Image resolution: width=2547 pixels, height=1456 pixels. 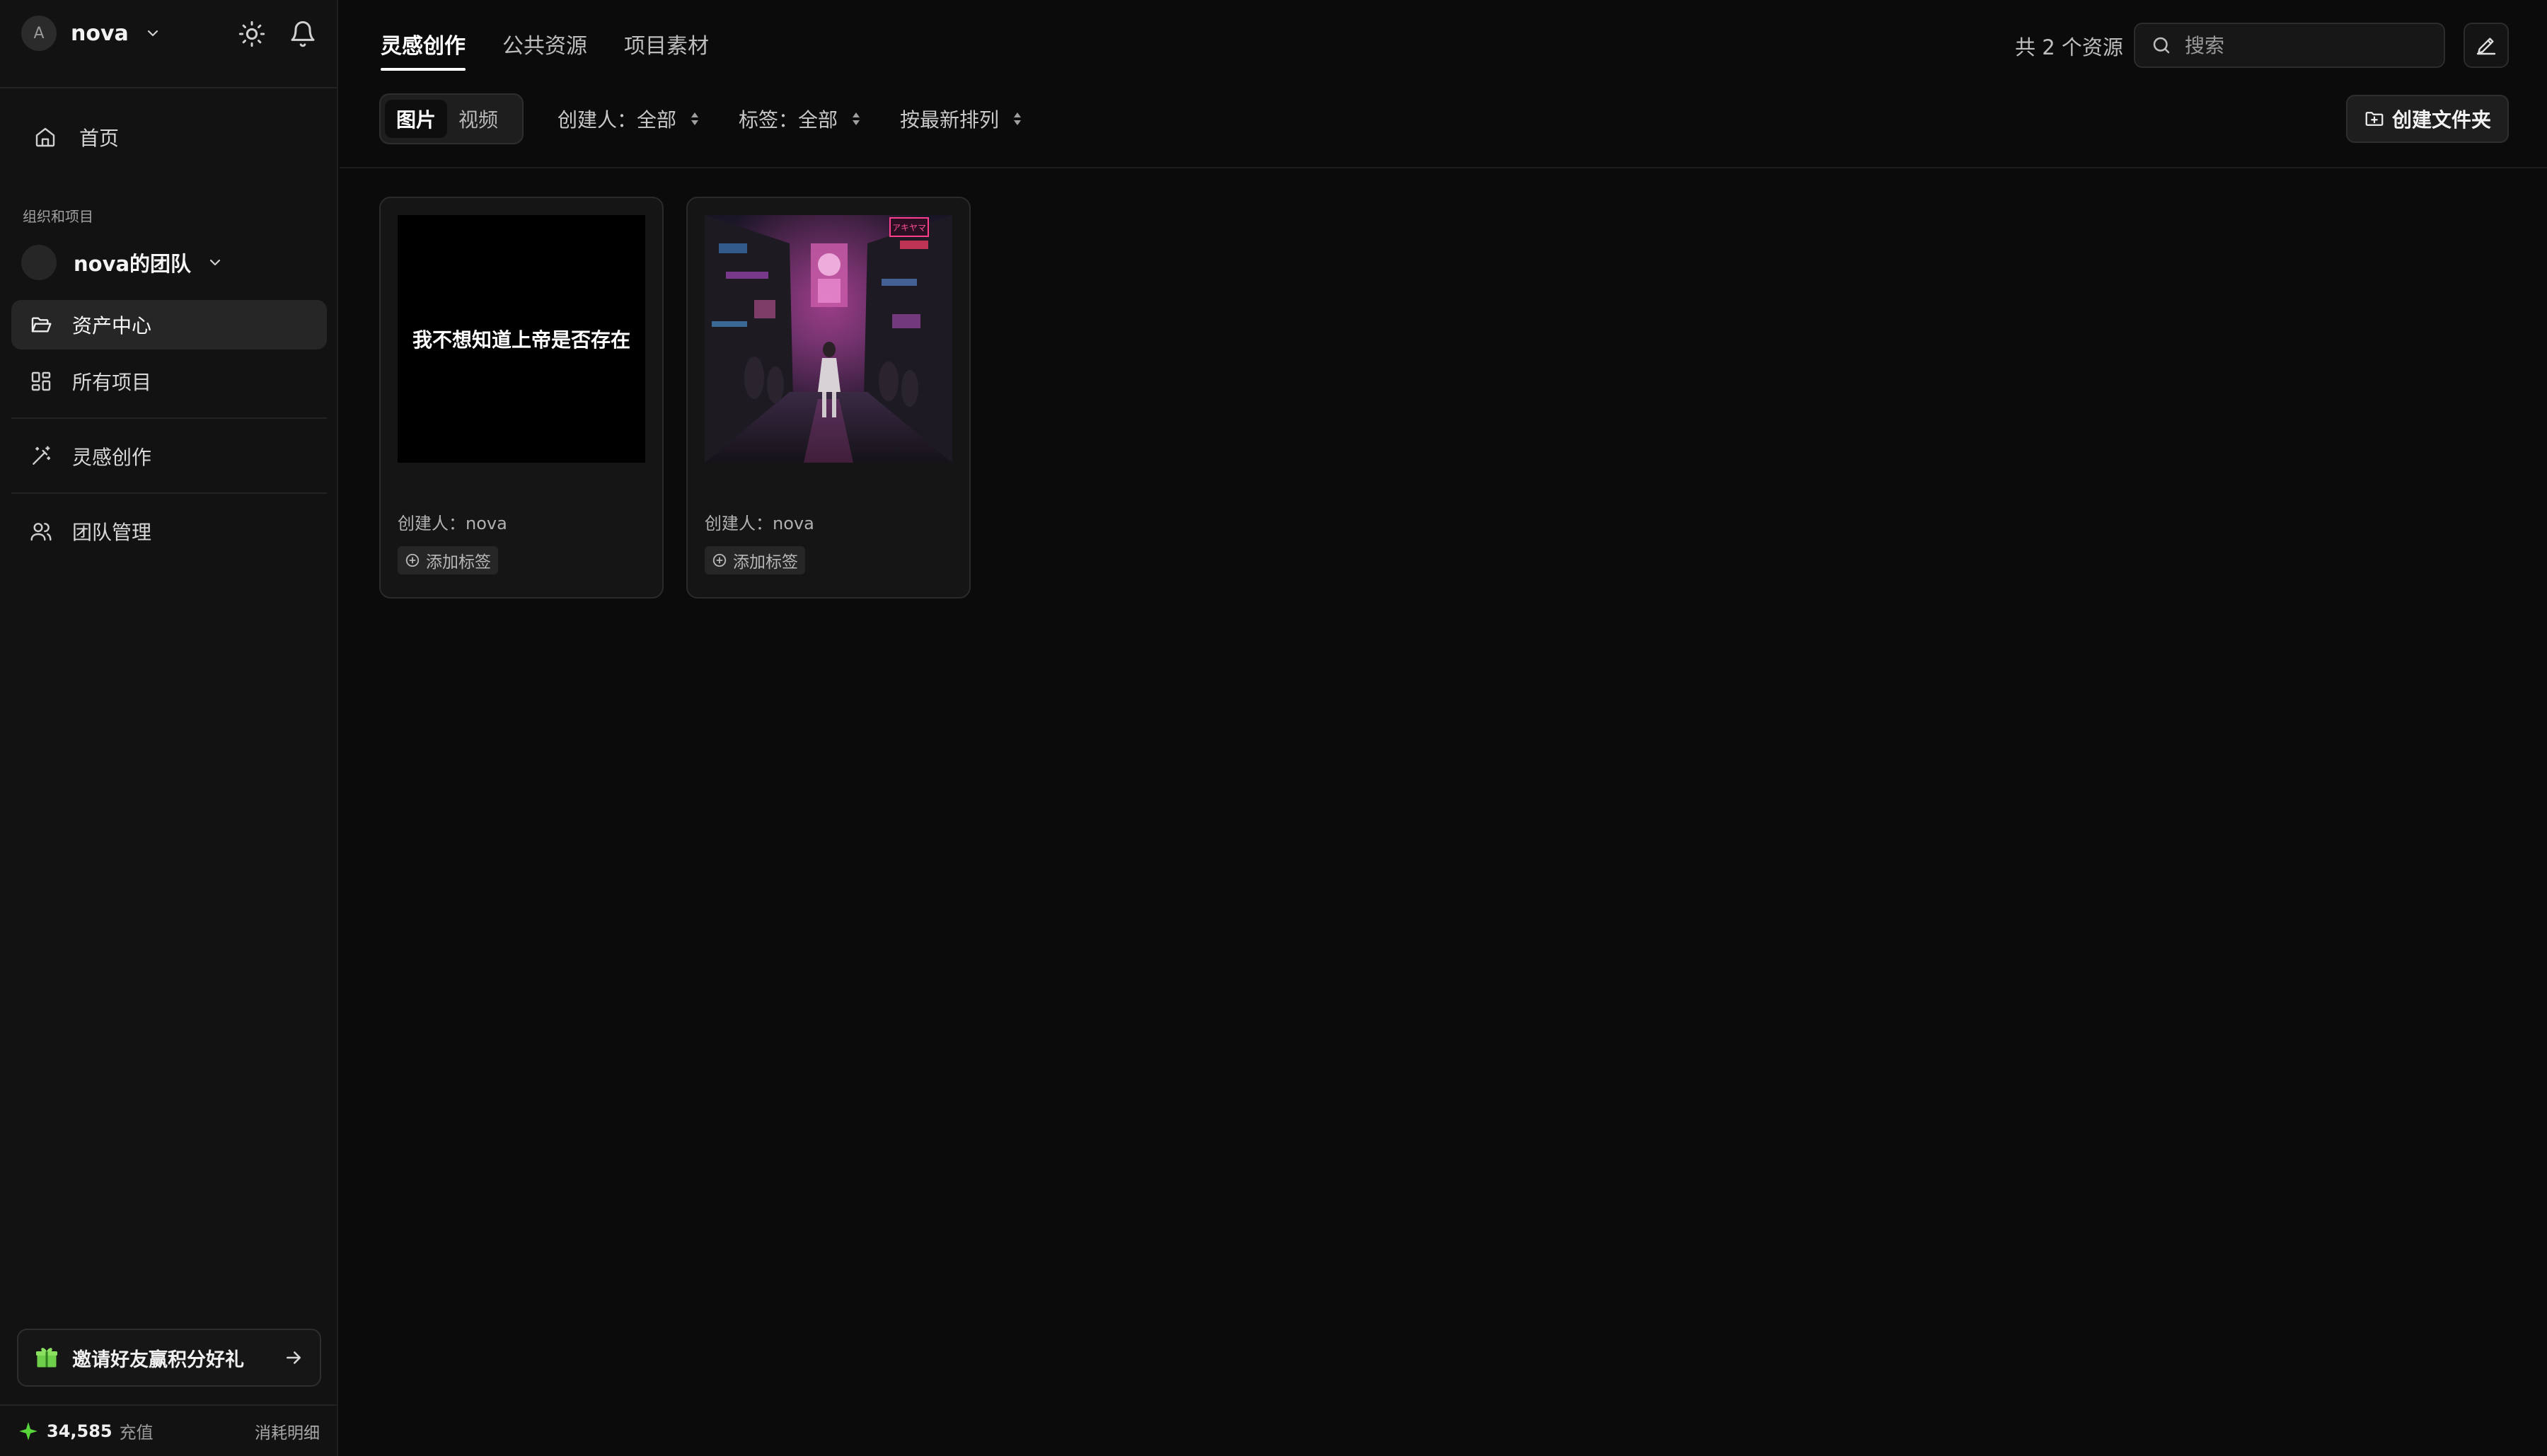 What do you see at coordinates (478, 119) in the screenshot?
I see `segment-videos: 视频` at bounding box center [478, 119].